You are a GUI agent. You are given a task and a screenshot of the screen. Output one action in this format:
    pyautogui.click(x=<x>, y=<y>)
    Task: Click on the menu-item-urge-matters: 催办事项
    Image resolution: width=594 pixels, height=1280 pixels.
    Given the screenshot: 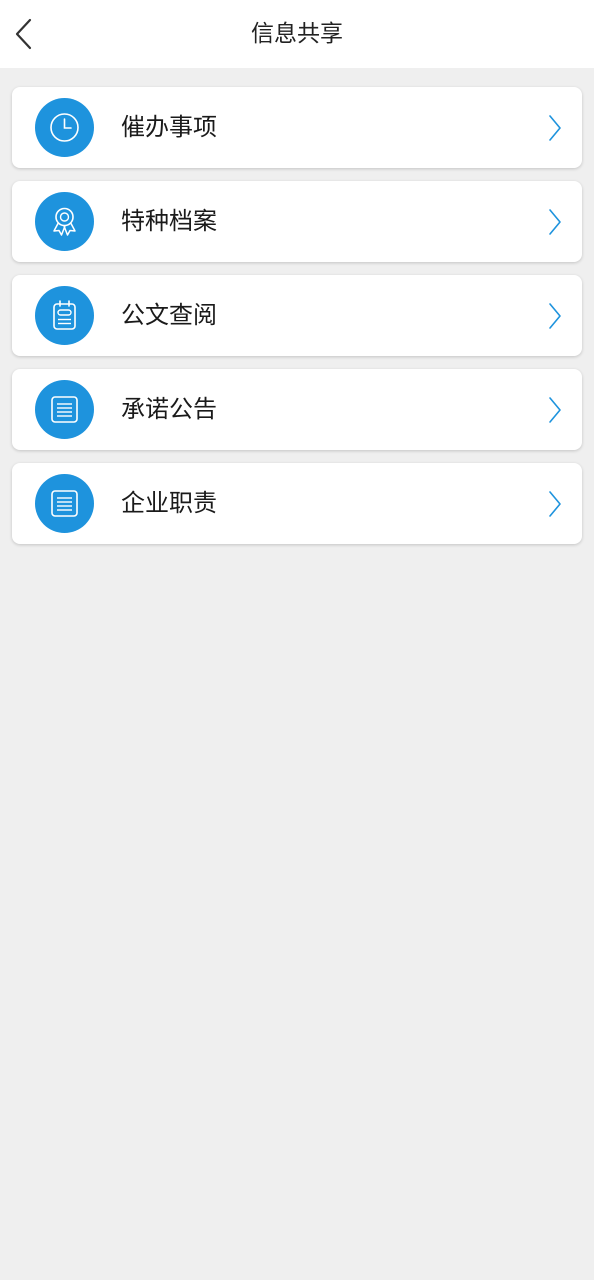 What is the action you would take?
    pyautogui.click(x=297, y=127)
    